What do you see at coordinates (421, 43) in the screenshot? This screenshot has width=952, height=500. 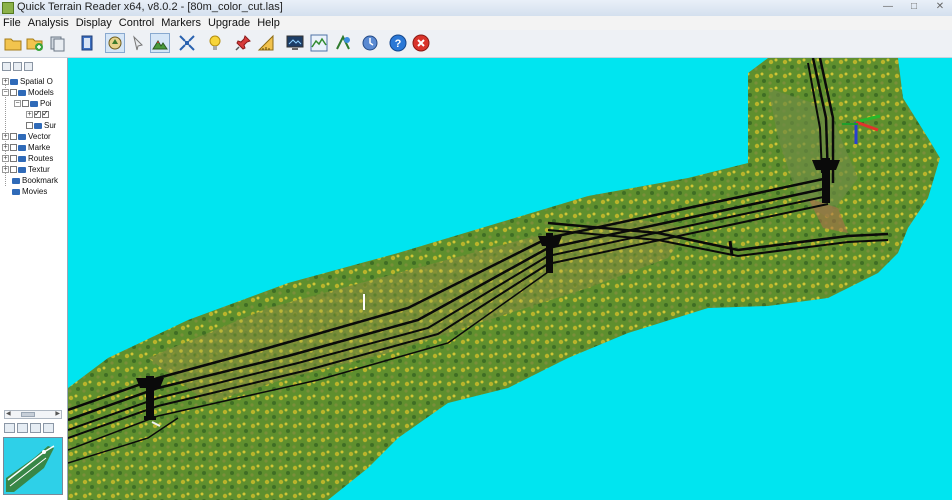 I see `stop-icon` at bounding box center [421, 43].